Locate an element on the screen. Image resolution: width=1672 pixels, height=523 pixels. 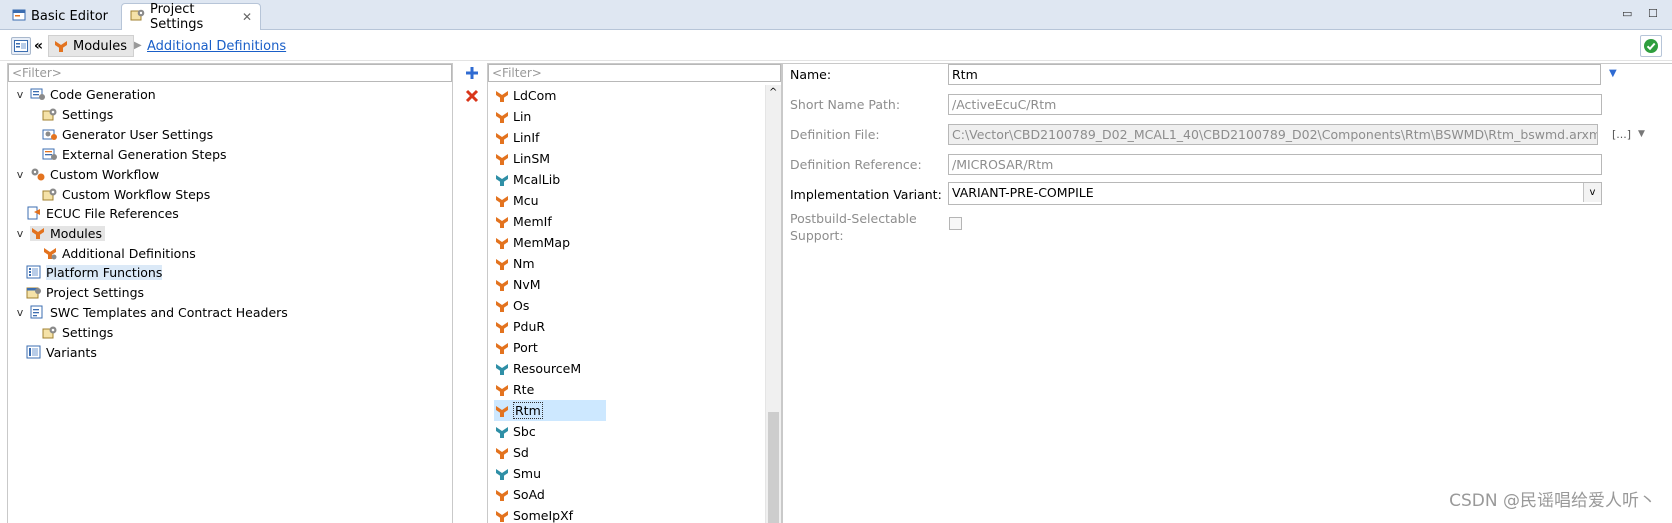
module-item: MemIf is located at coordinates (523, 221).